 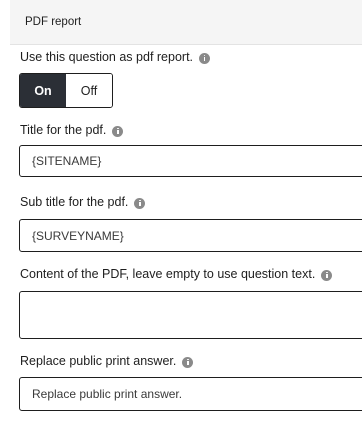 What do you see at coordinates (89, 90) in the screenshot?
I see `toggle-off-button: Off` at bounding box center [89, 90].